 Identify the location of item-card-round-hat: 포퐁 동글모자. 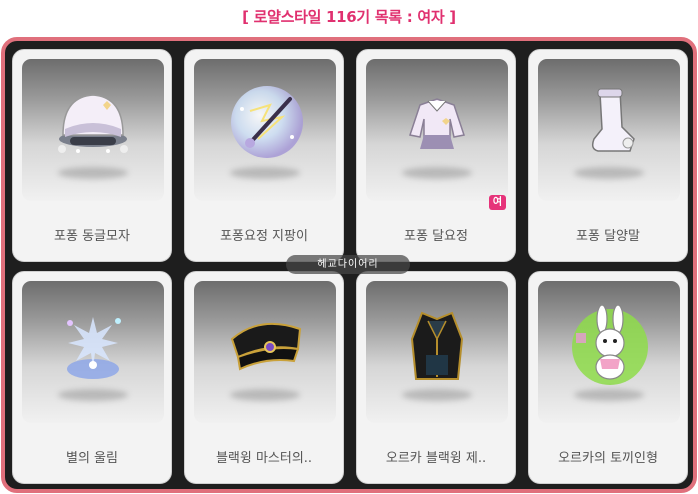
(92, 155).